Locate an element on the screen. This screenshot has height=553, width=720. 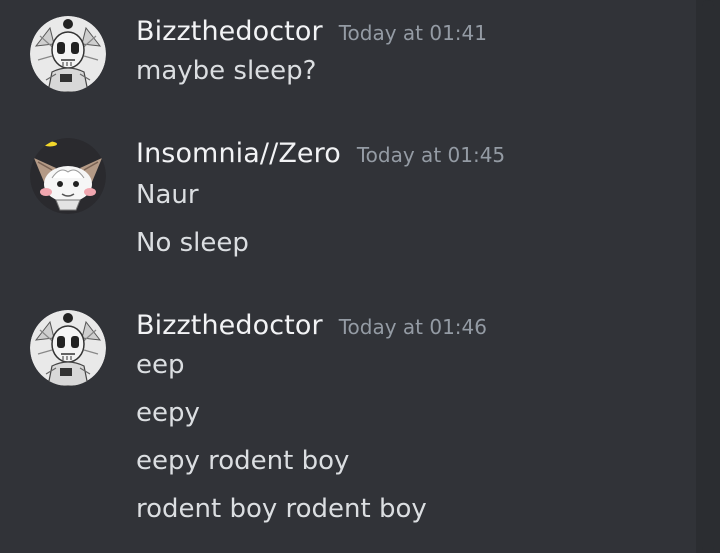
message-header: Insomnia//Zero Today at 01:45 is located at coordinates (320, 156).